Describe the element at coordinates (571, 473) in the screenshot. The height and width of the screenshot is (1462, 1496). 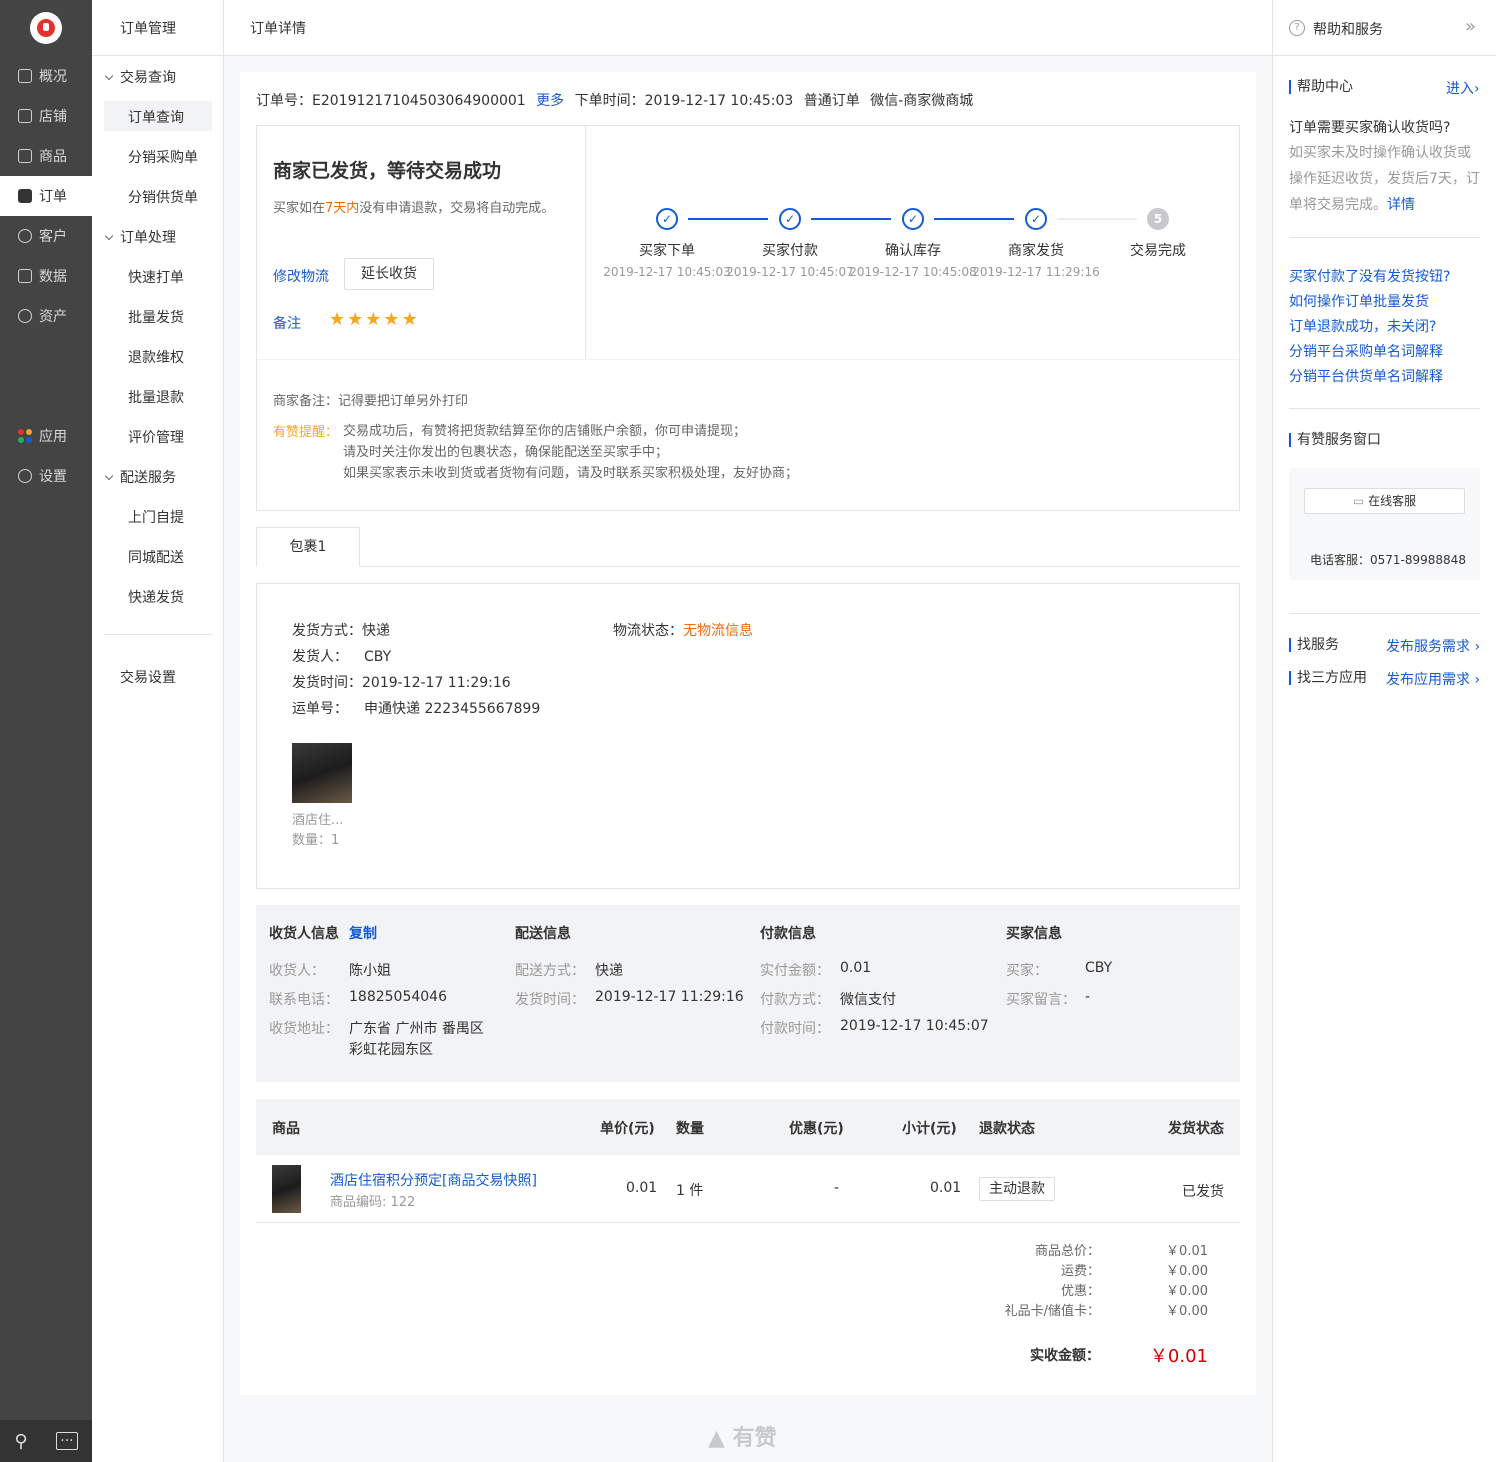
I see `reminder-line: 如果买家表示未收到货或者货物有问题，请及时联系买家积极处理，友好协商；` at that location.